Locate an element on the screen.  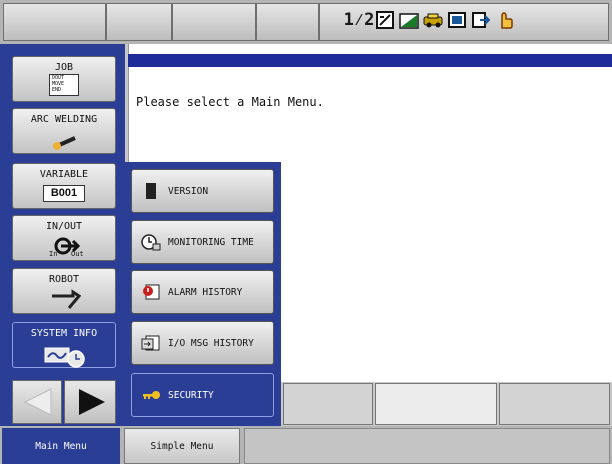
level-chart-icon is located at coordinates (409, 20).